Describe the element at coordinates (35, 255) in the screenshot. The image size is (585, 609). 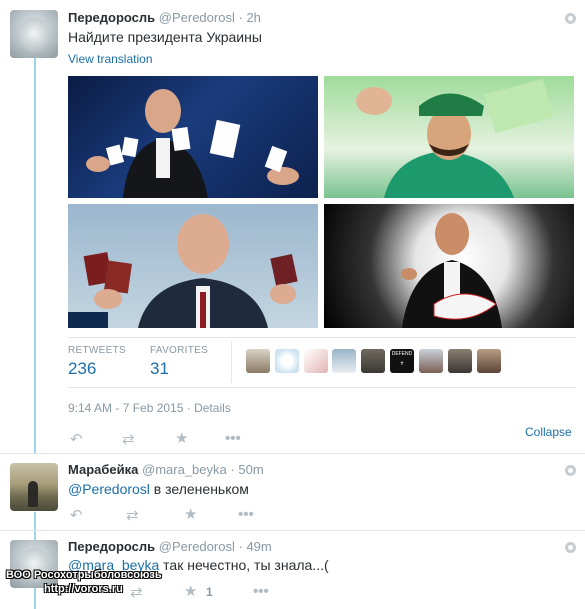
I see `conversation-thread-line` at that location.